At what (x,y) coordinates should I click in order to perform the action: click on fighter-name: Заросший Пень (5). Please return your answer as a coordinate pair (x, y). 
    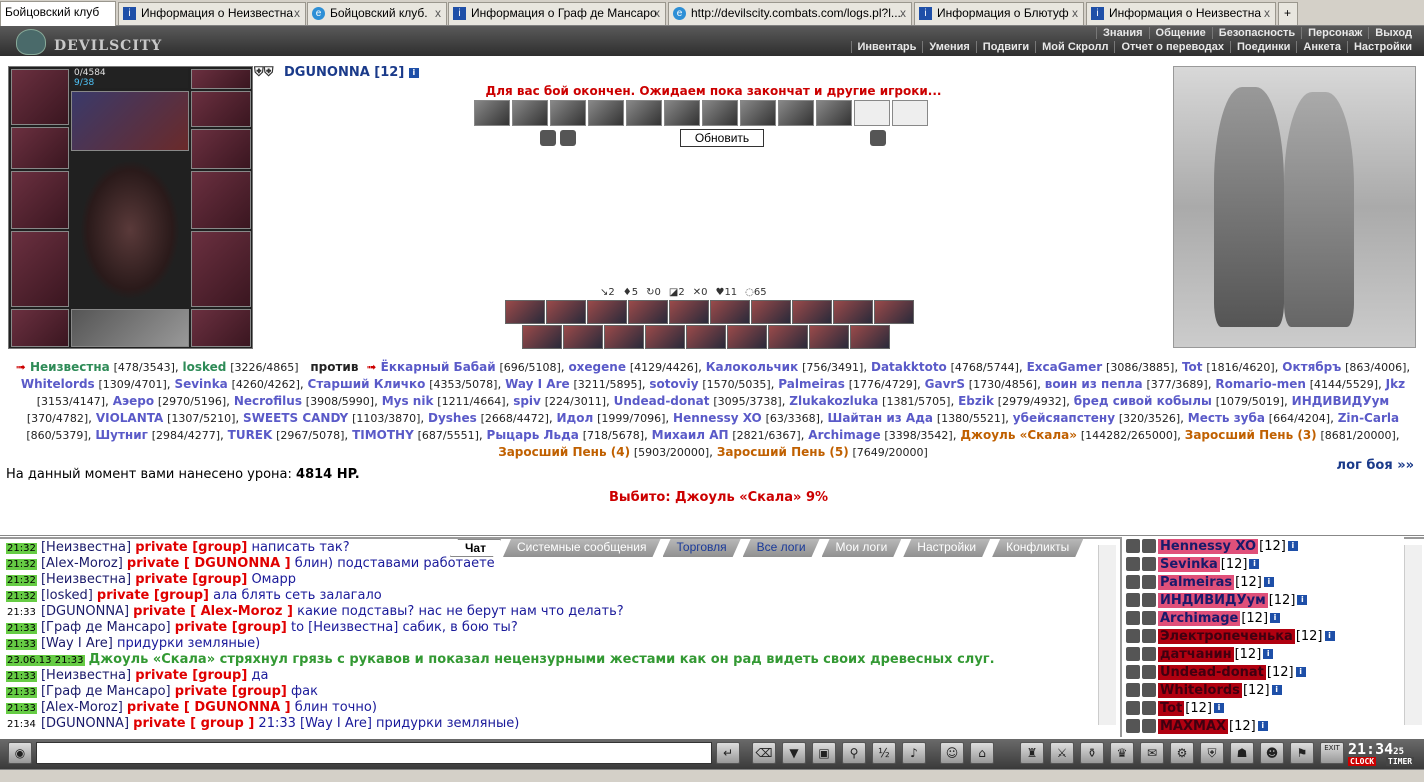
    Looking at the image, I should click on (783, 452).